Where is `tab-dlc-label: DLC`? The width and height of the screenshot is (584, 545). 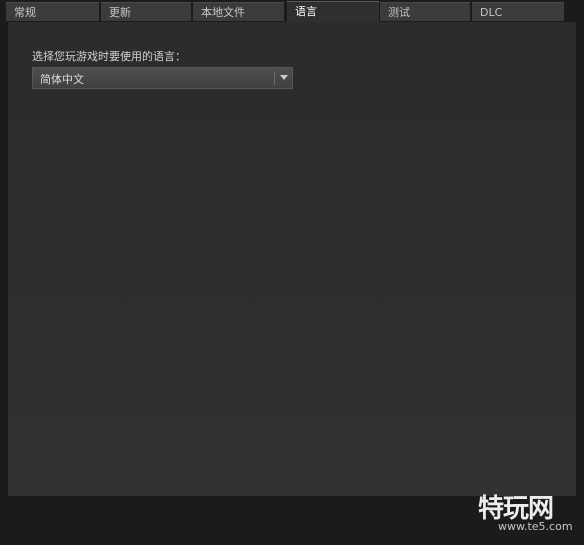
tab-dlc-label: DLC is located at coordinates (491, 12).